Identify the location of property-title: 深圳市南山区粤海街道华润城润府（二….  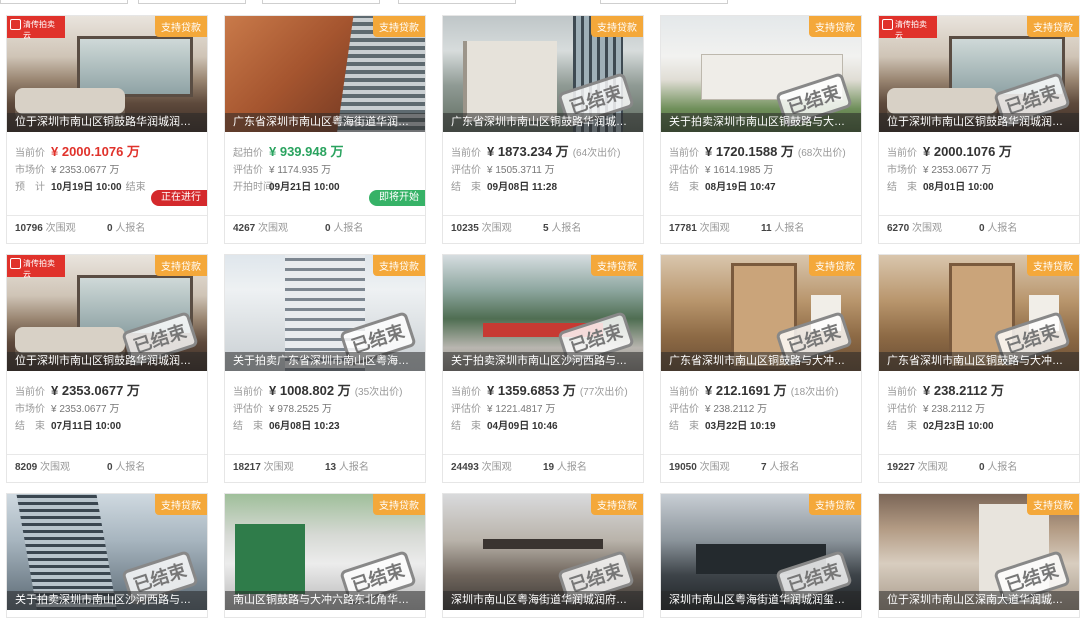
(543, 600).